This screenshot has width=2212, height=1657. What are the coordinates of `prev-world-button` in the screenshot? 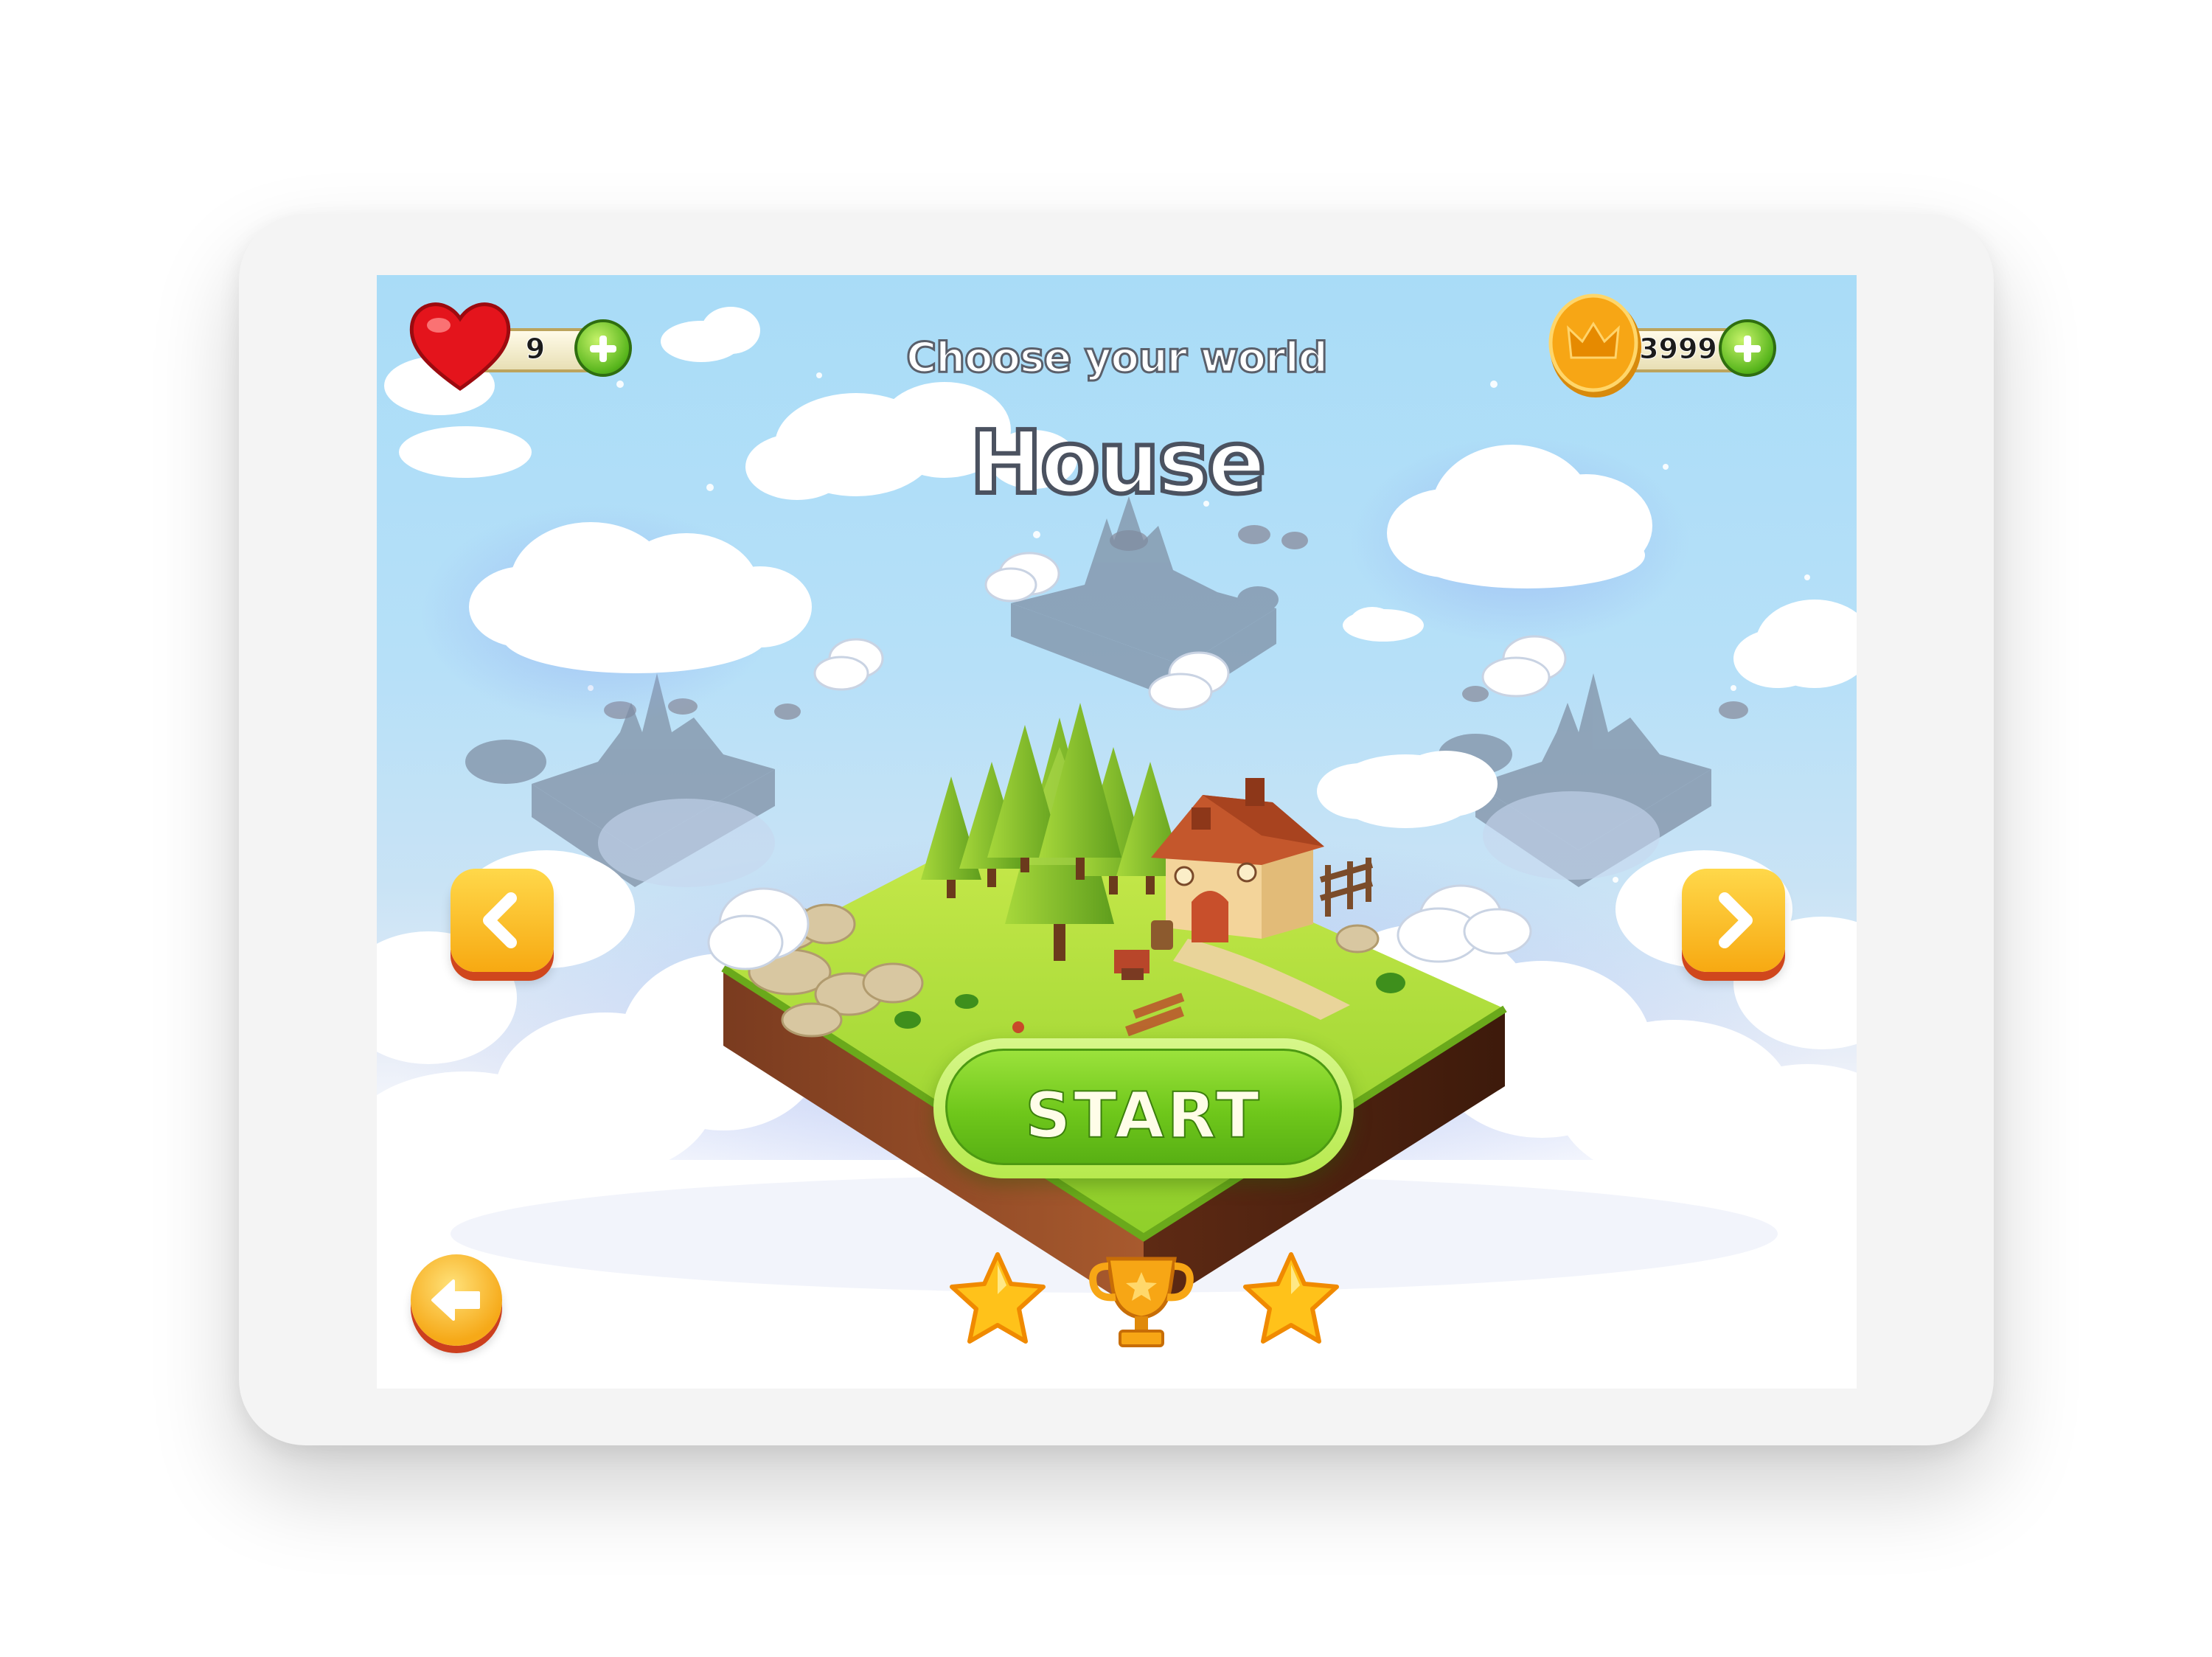 It's located at (502, 920).